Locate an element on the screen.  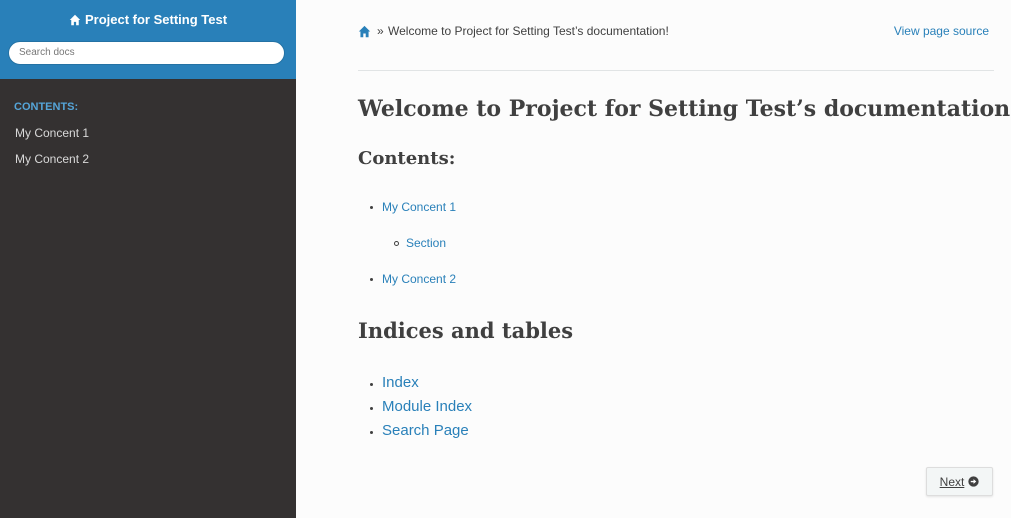
sidebar-item-my-concent-1: My Concent 1 is located at coordinates (155, 133).